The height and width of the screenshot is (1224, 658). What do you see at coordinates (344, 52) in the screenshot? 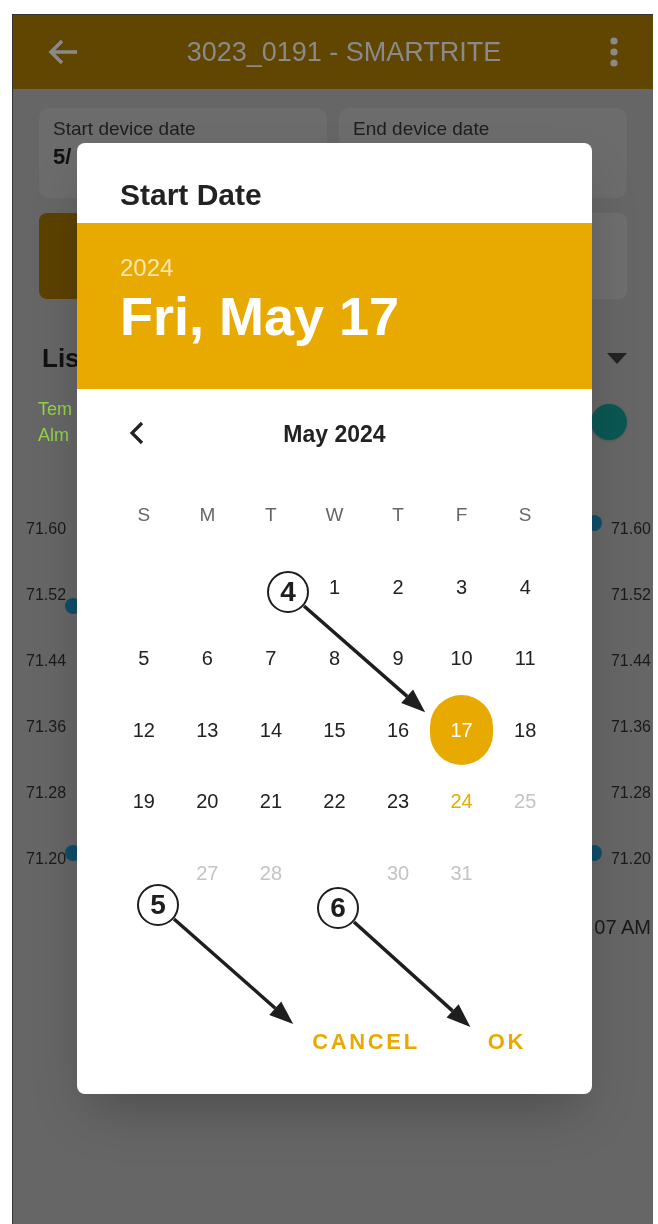
I see `app-title: 3023_0191 - SMARTRITE` at bounding box center [344, 52].